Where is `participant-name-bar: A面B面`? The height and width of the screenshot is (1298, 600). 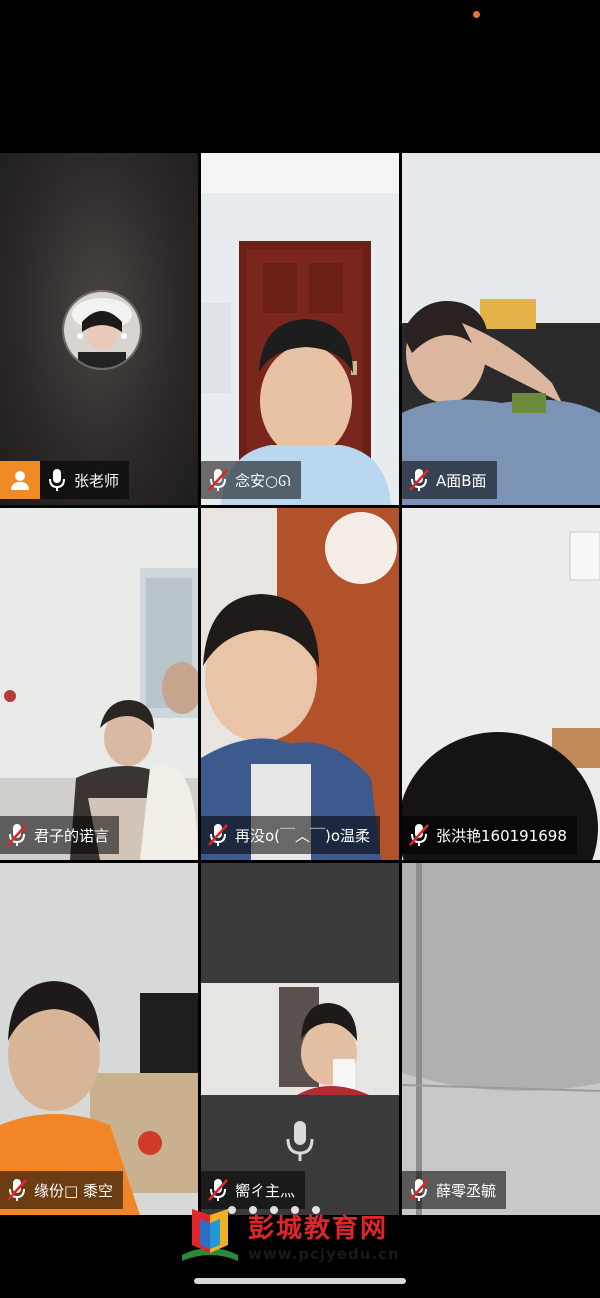 participant-name-bar: A面B面 is located at coordinates (449, 480).